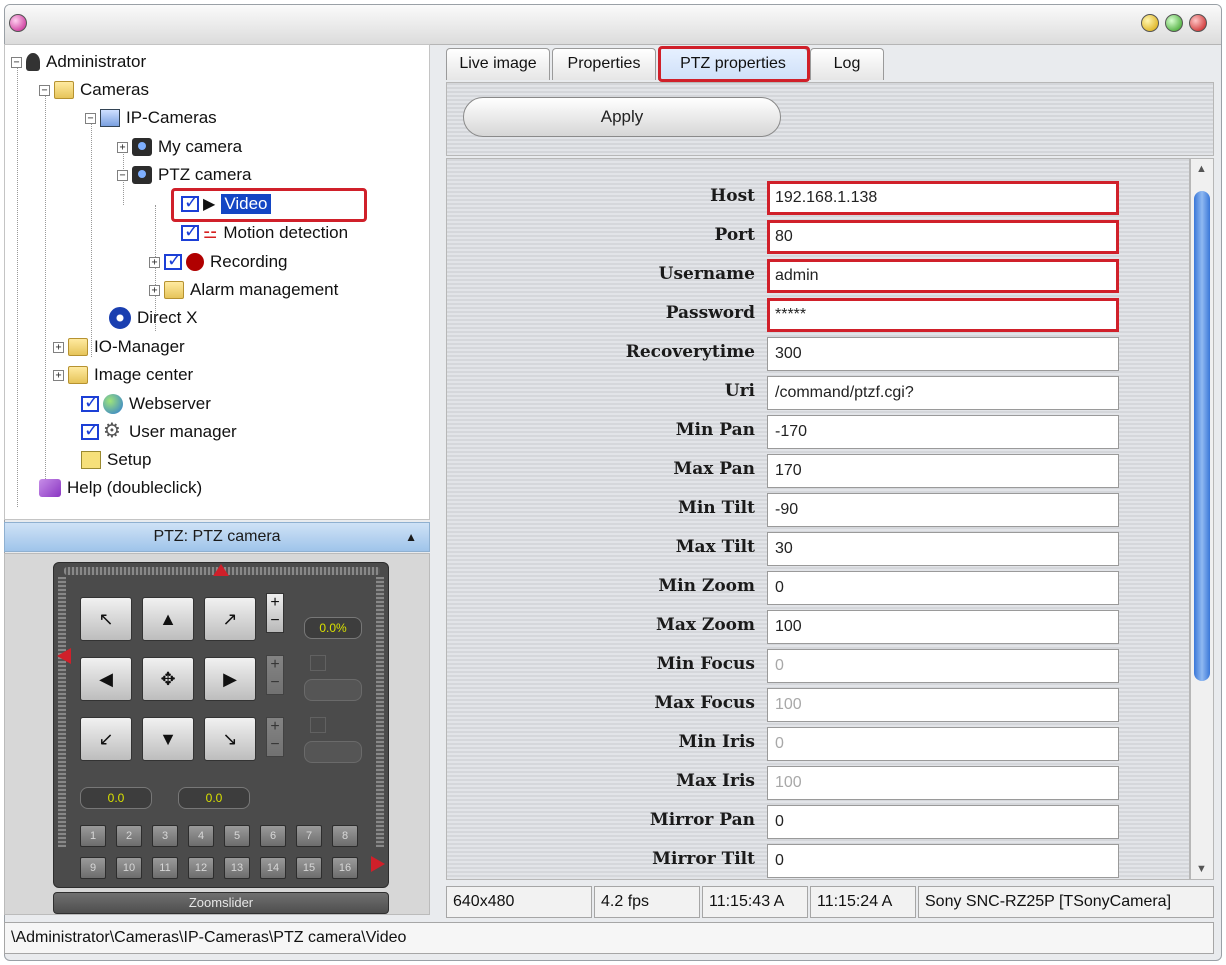  Describe the element at coordinates (943, 744) in the screenshot. I see `property-field-min-iris: 0` at that location.